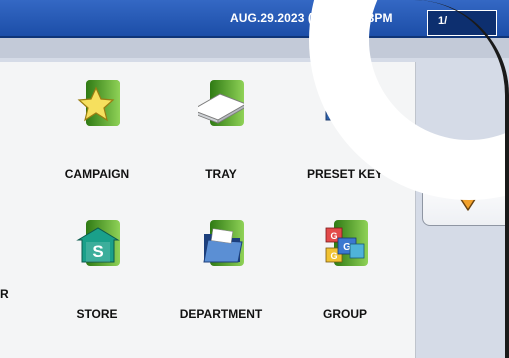 The height and width of the screenshot is (358, 509). What do you see at coordinates (4, 294) in the screenshot?
I see `partial-menu-label: R` at bounding box center [4, 294].